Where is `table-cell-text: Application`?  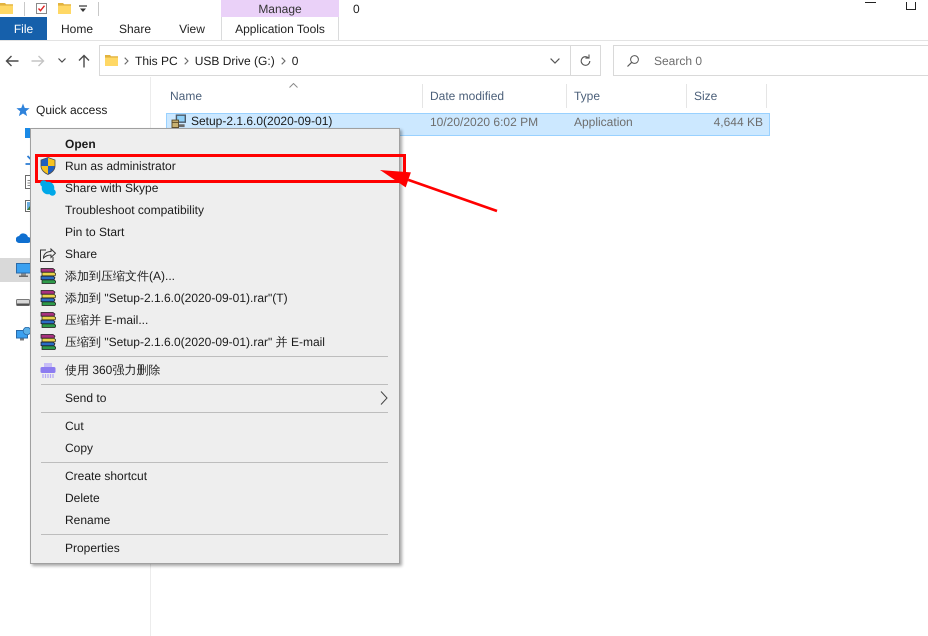
table-cell-text: Application is located at coordinates (603, 122).